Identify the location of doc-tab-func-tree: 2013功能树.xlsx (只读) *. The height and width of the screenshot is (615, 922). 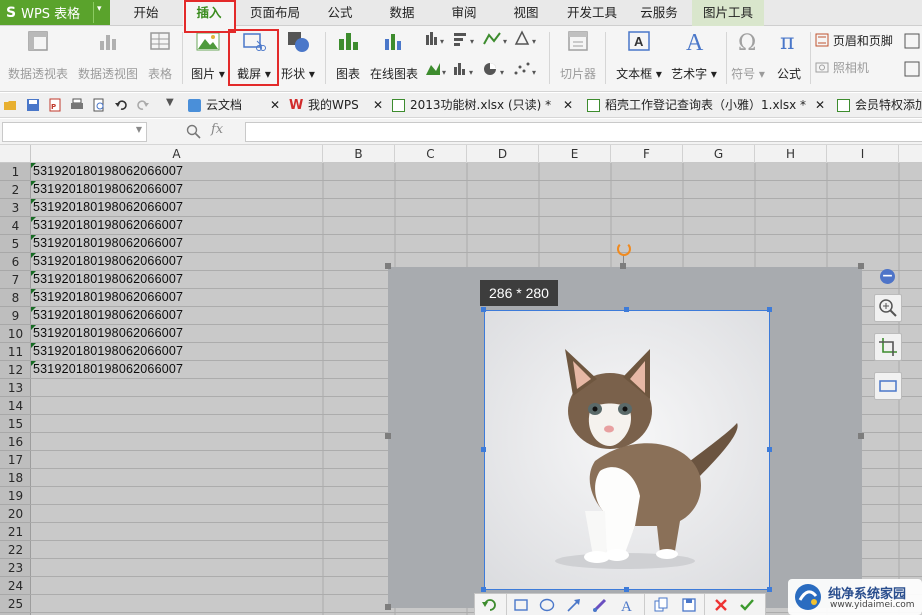
(471, 105).